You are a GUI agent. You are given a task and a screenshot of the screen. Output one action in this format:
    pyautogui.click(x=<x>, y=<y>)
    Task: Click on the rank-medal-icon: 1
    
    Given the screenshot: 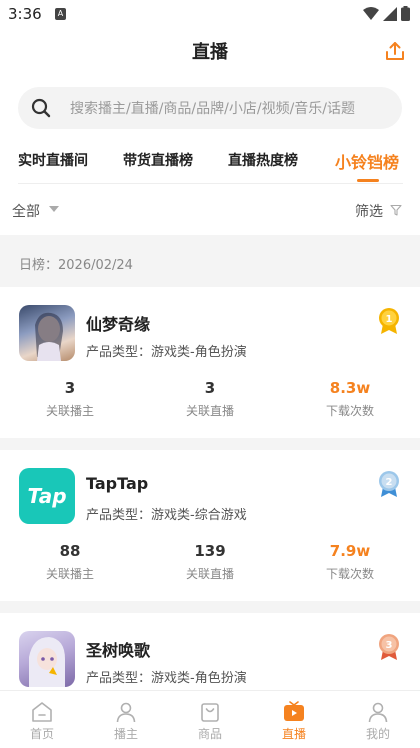 What is the action you would take?
    pyautogui.click(x=389, y=321)
    